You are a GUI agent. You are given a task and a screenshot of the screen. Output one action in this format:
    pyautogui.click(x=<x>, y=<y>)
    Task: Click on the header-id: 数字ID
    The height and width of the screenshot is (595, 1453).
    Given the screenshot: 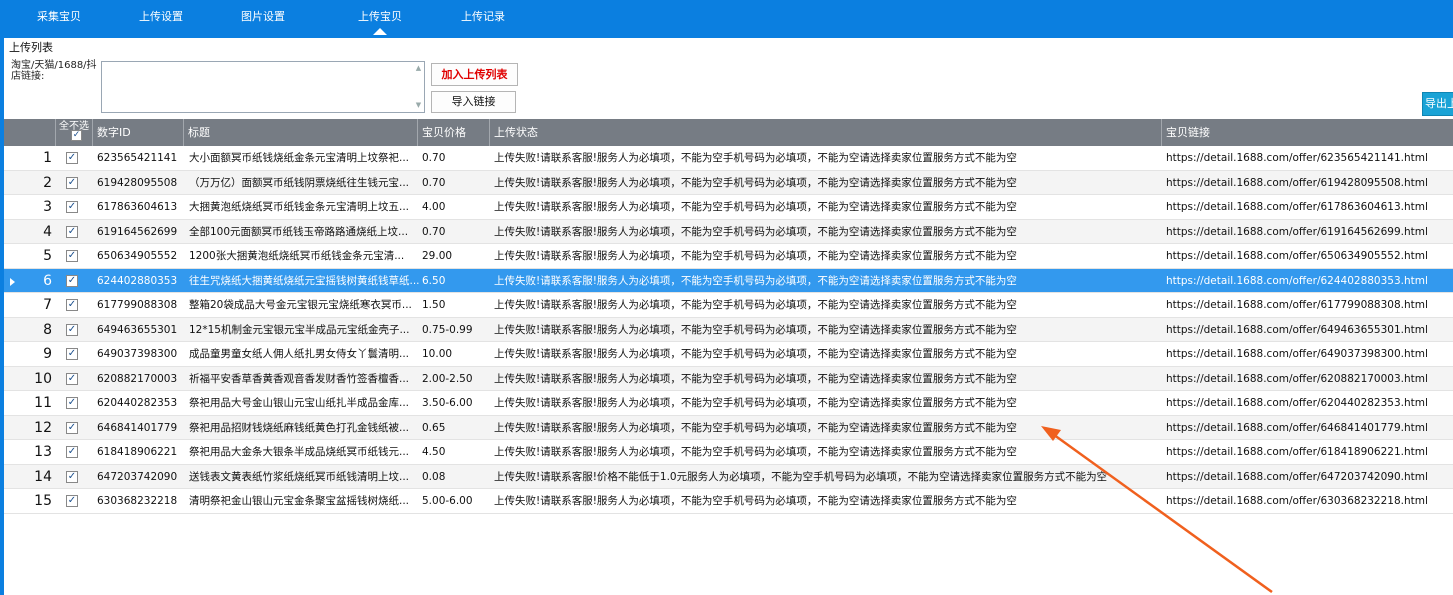 What is the action you would take?
    pyautogui.click(x=138, y=132)
    